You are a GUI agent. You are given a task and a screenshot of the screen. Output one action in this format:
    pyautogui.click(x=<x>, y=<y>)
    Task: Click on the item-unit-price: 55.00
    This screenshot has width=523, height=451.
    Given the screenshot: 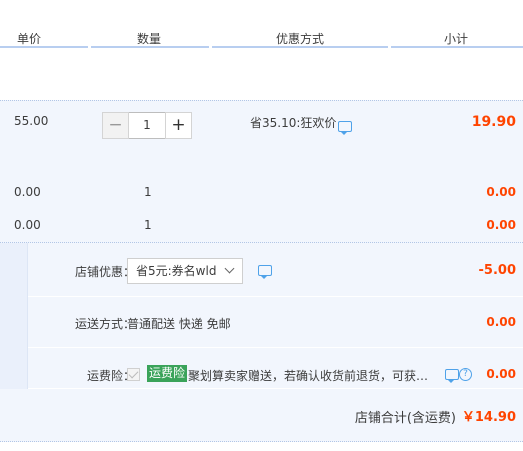 What is the action you would take?
    pyautogui.click(x=31, y=121)
    